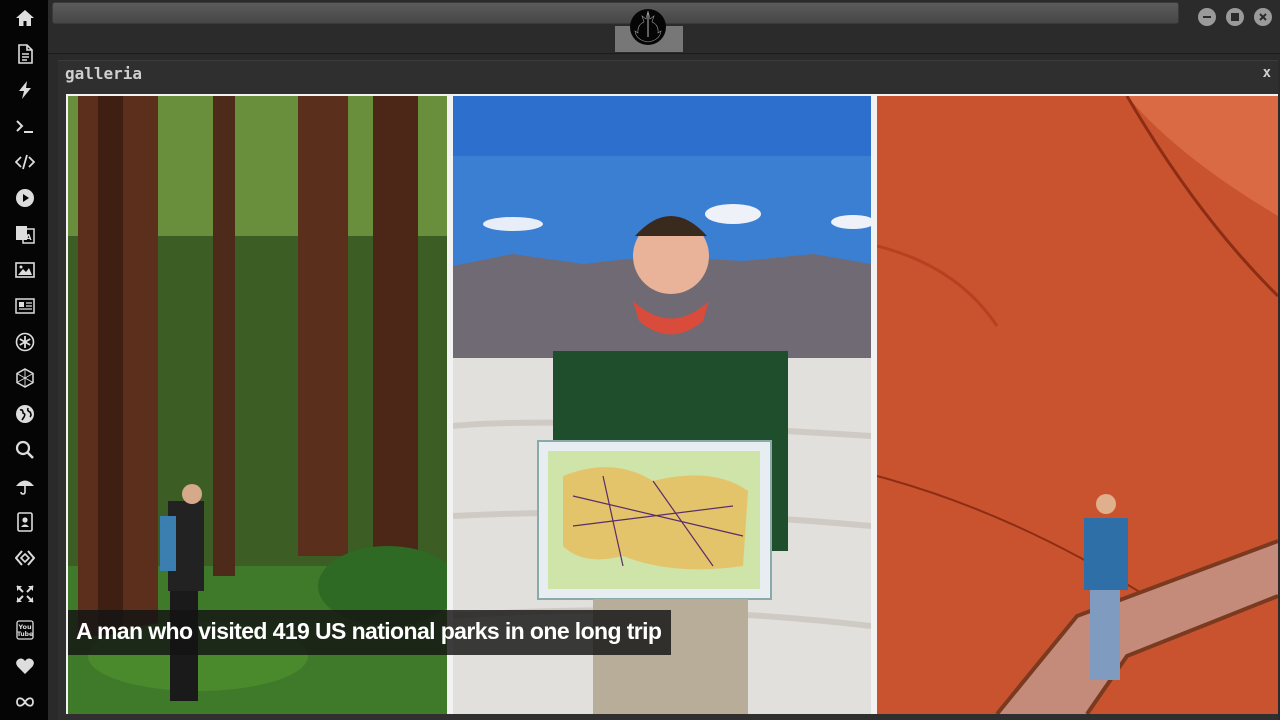  What do you see at coordinates (25, 306) in the screenshot?
I see `newspaper-icon` at bounding box center [25, 306].